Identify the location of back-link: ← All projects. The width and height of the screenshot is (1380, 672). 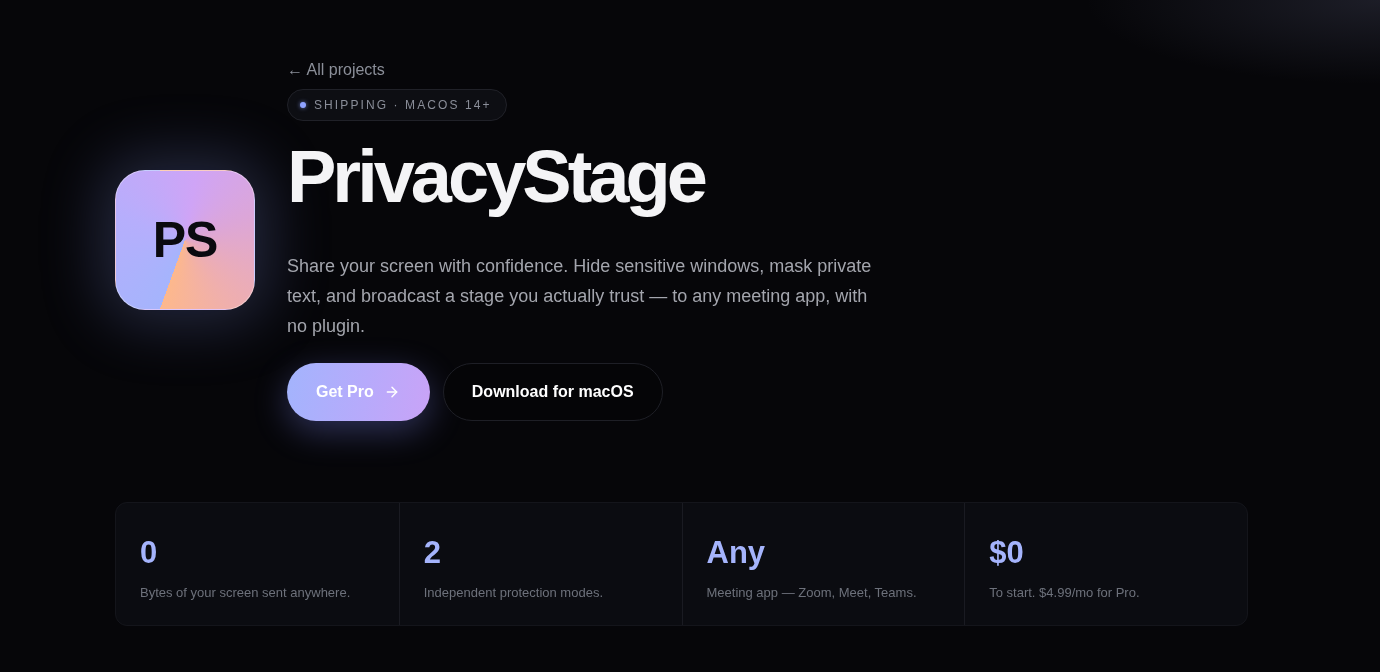
(336, 70).